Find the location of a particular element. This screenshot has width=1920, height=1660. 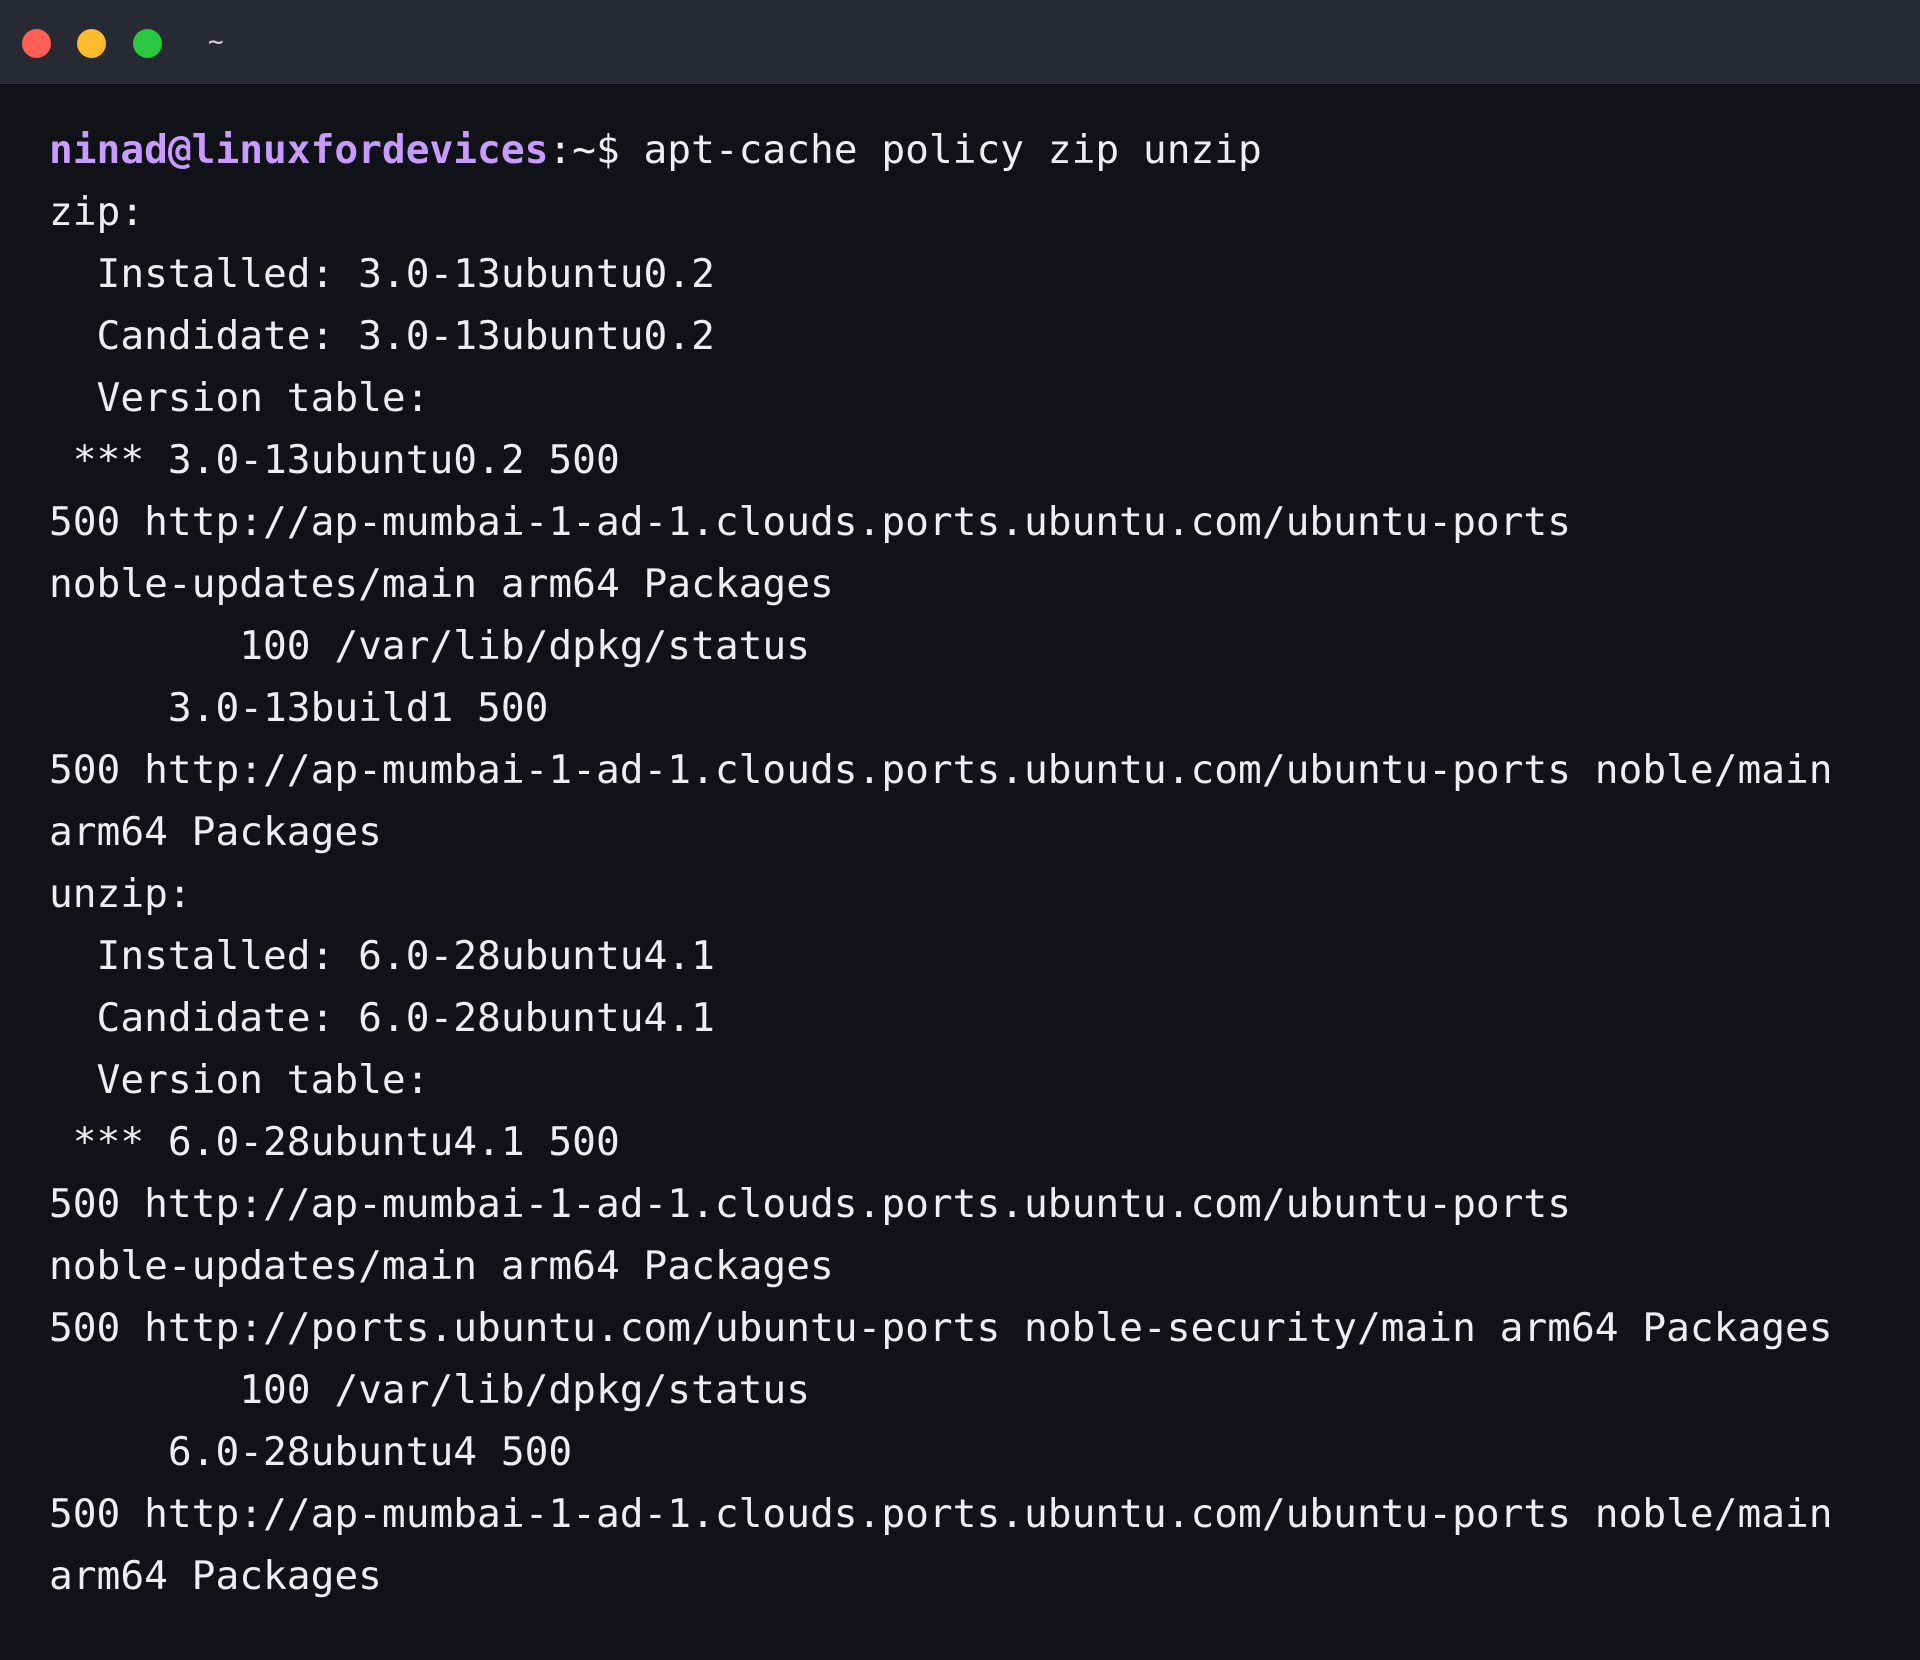

output-line: Candidate: 6.0-28ubuntu4.1 is located at coordinates (382, 1018).